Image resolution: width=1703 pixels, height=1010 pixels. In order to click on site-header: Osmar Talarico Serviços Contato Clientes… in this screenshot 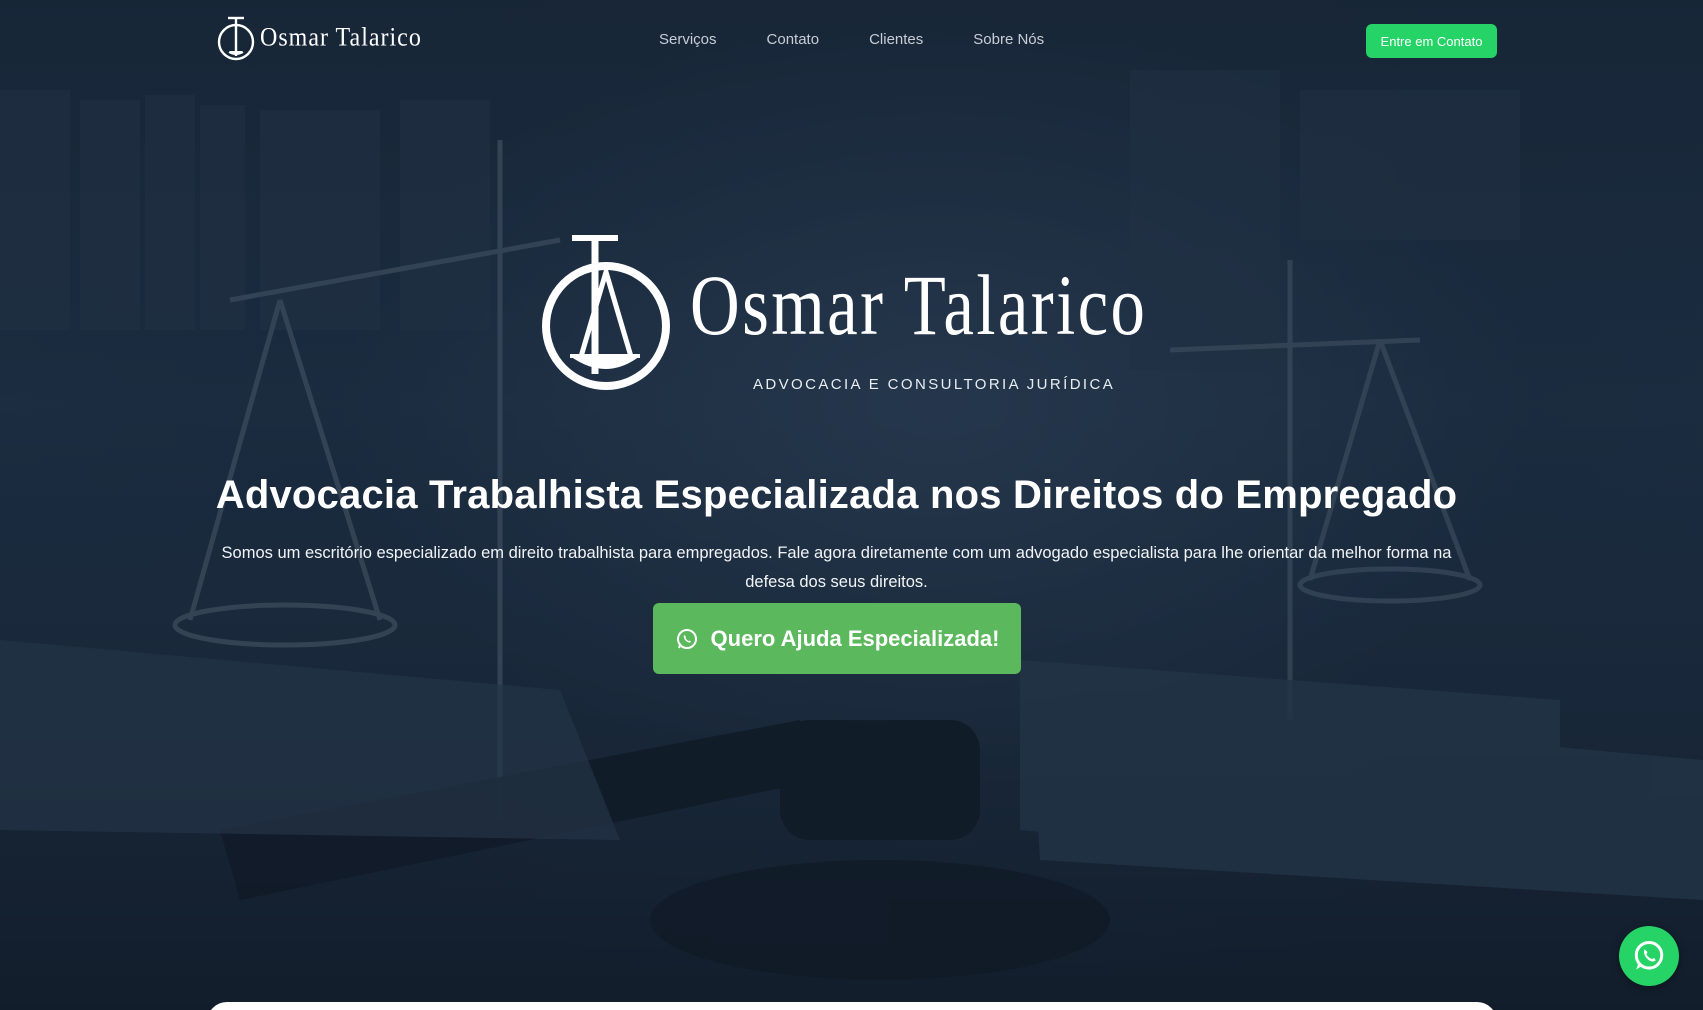, I will do `click(851, 42)`.